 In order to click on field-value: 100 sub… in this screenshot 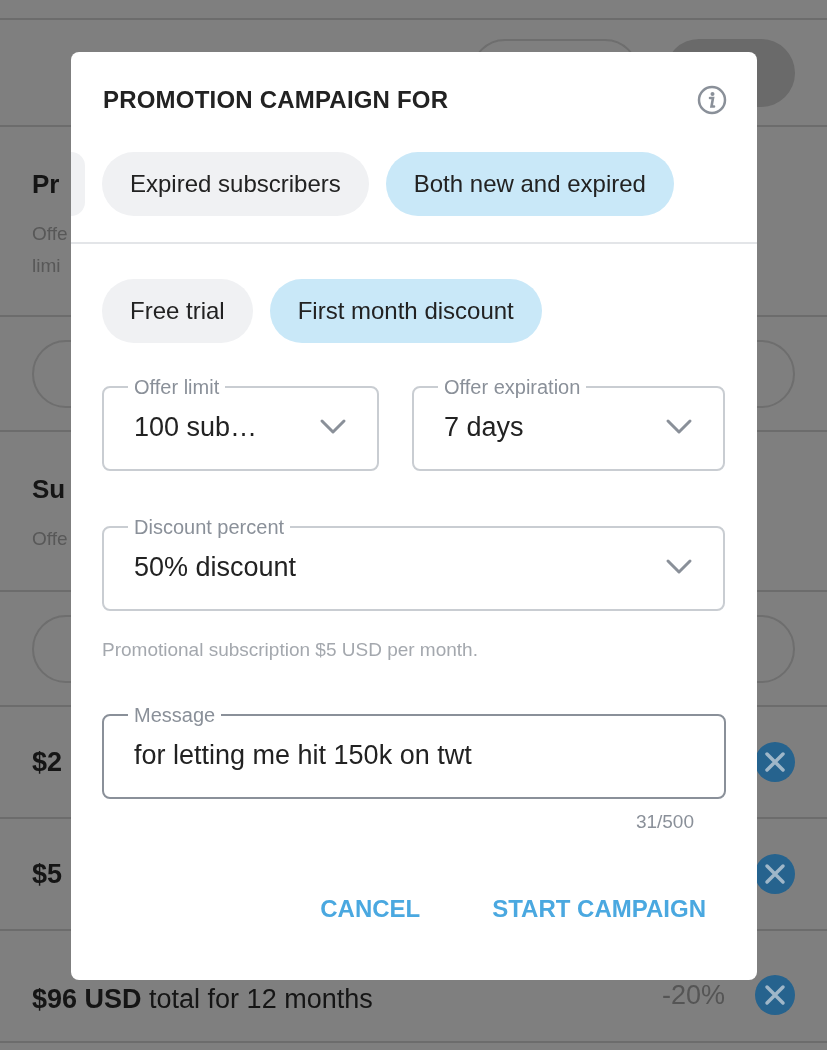, I will do `click(196, 427)`.